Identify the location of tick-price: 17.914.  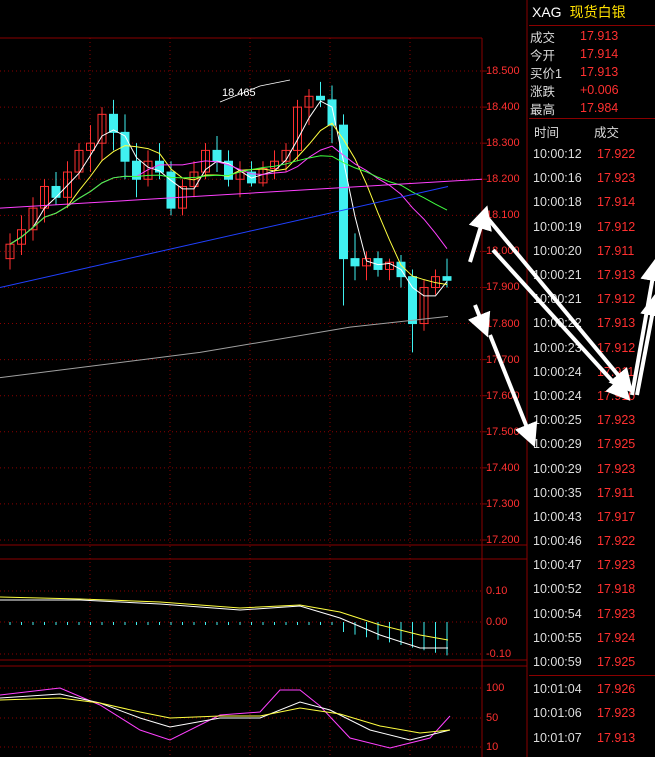
(616, 202).